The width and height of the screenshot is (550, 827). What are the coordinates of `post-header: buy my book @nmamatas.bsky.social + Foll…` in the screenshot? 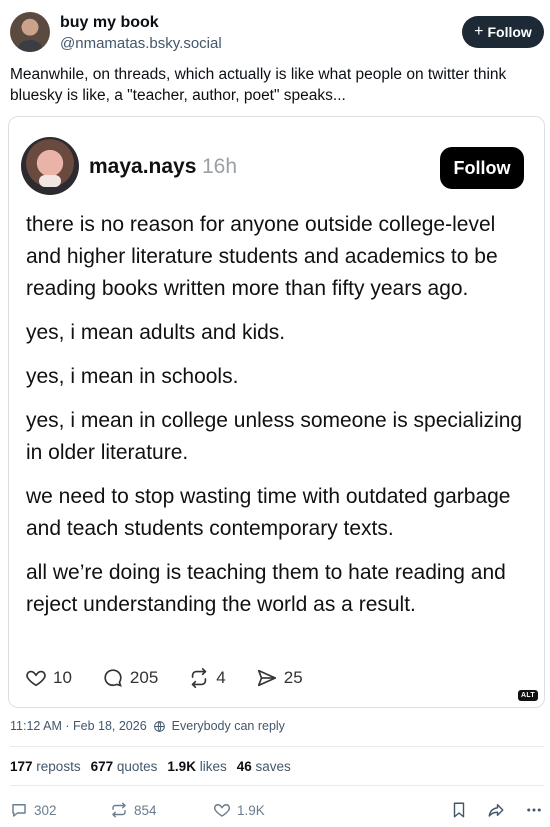 It's located at (277, 34).